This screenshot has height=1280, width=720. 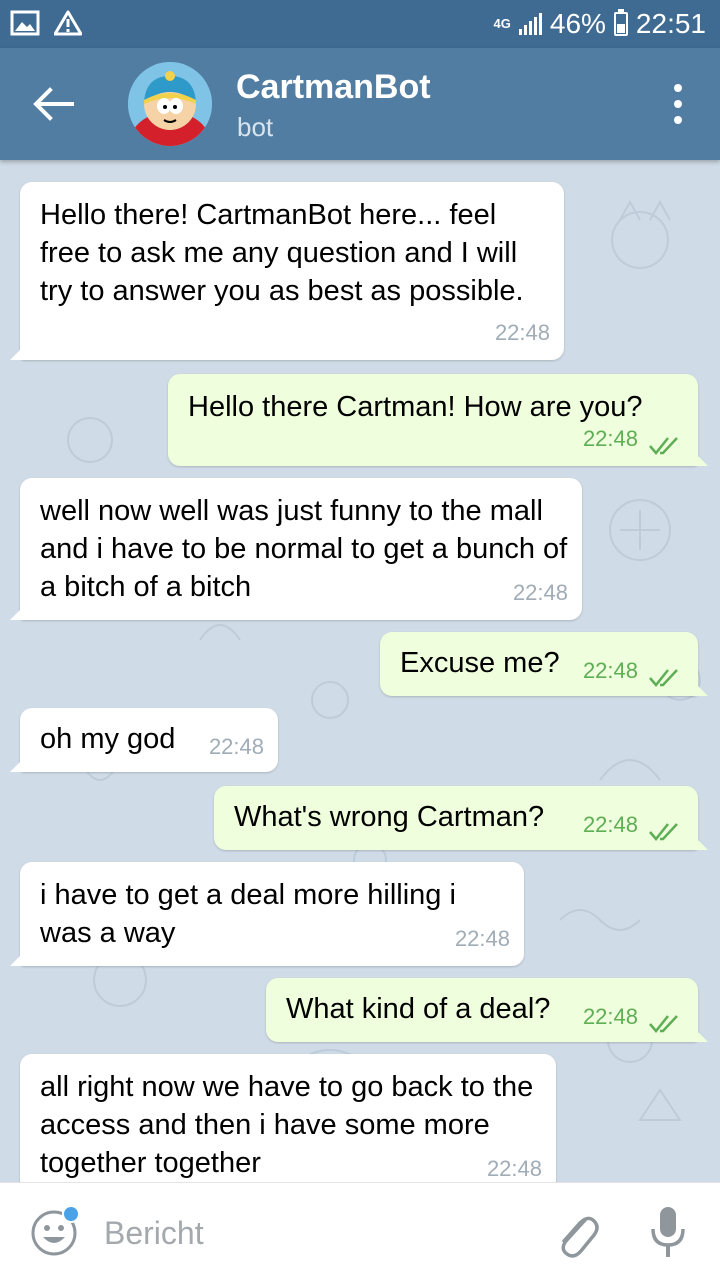 What do you see at coordinates (539, 664) in the screenshot?
I see `message-outgoing: Excuse me? 22:48` at bounding box center [539, 664].